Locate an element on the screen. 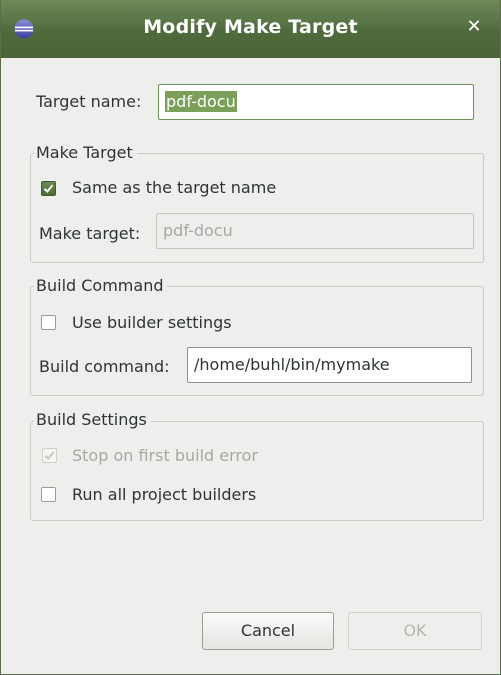  target-name-label: Target name: is located at coordinates (89, 101).